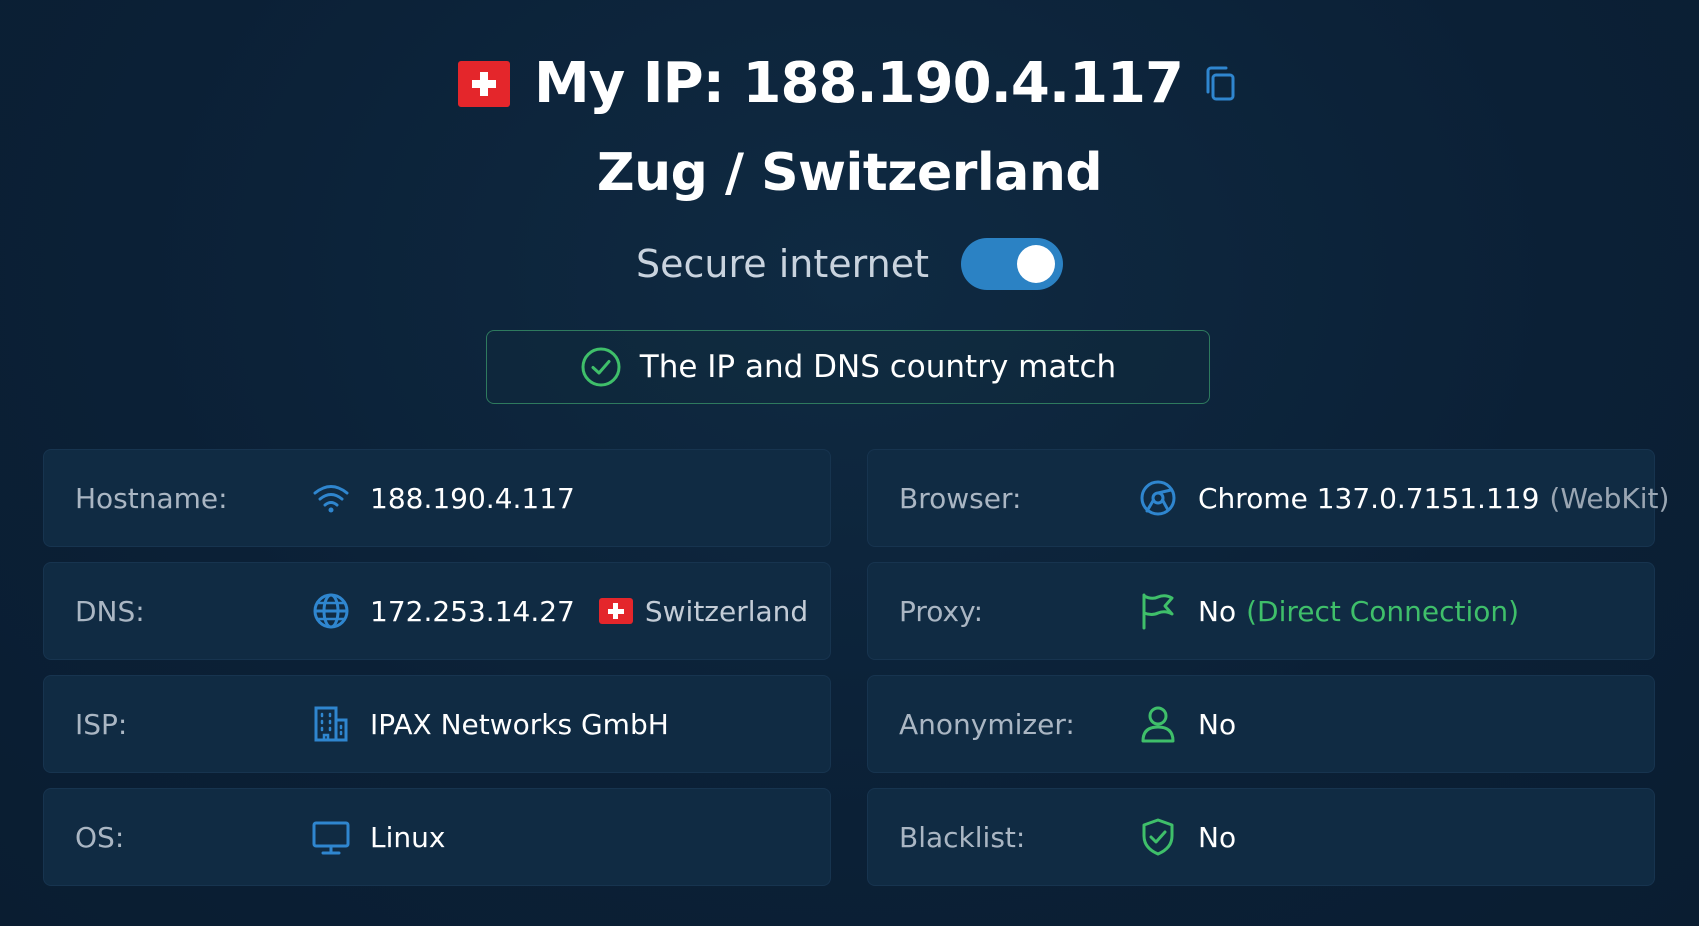  What do you see at coordinates (859, 83) in the screenshot?
I see `page-title: My IP: 188.190.4.117` at bounding box center [859, 83].